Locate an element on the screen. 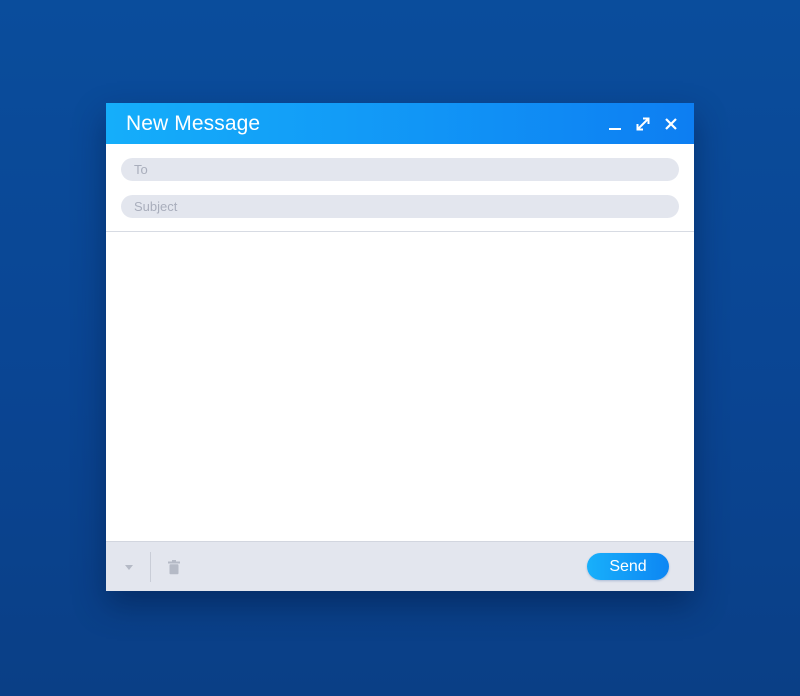 The width and height of the screenshot is (800, 696). title-bar: New Message is located at coordinates (400, 123).